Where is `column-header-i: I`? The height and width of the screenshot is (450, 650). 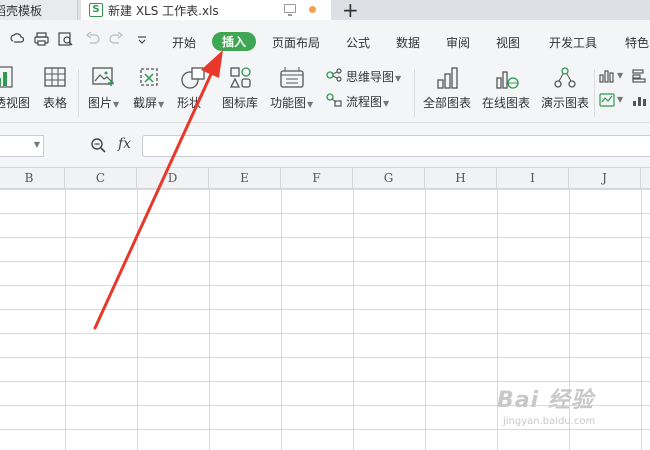 column-header-i: I is located at coordinates (533, 179).